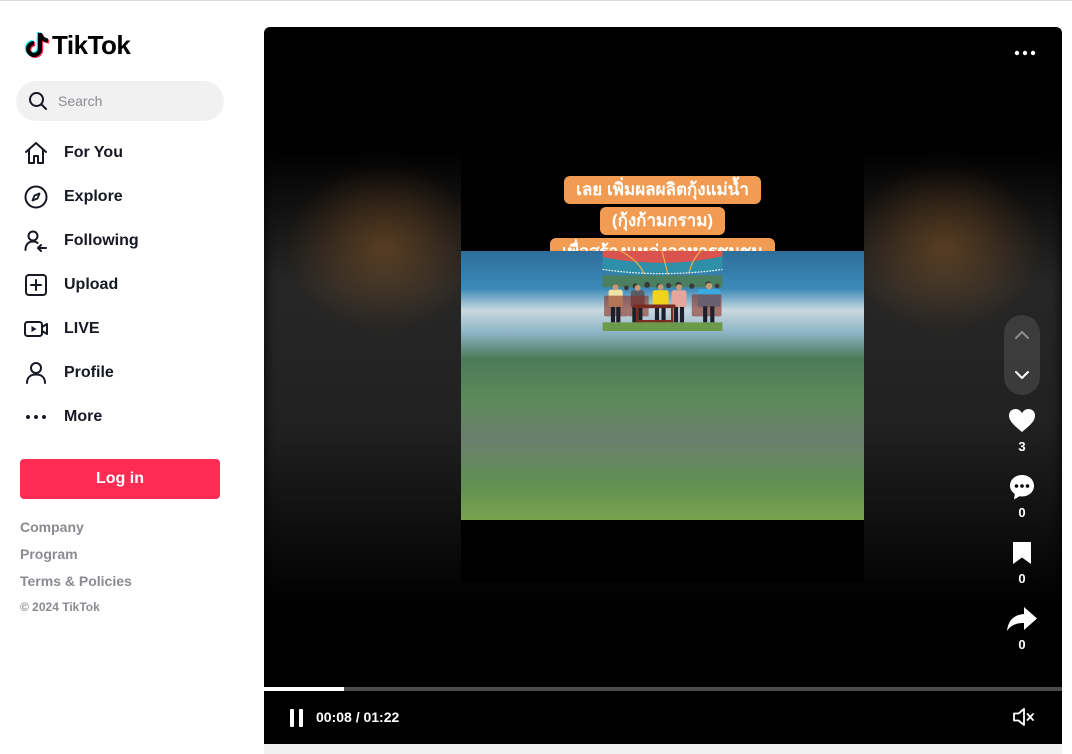  Describe the element at coordinates (36, 329) in the screenshot. I see `live-icon` at that location.